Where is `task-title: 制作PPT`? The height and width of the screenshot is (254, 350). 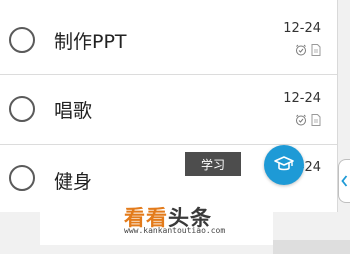
task-title: 制作PPT is located at coordinates (90, 42).